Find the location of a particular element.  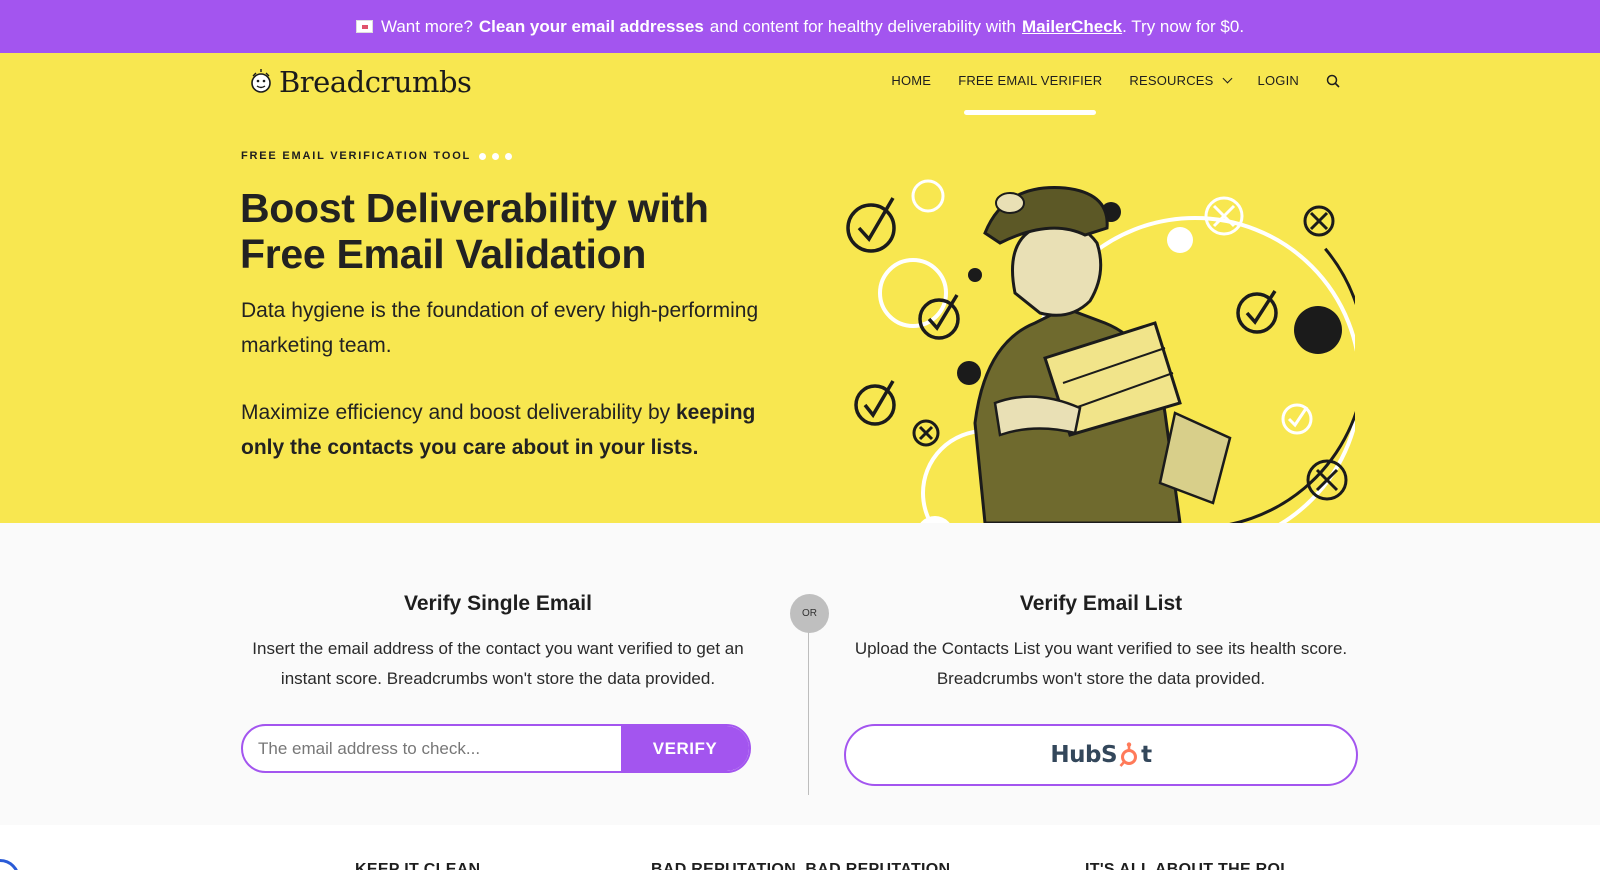

logo: Breadcrumbs is located at coordinates (359, 82).